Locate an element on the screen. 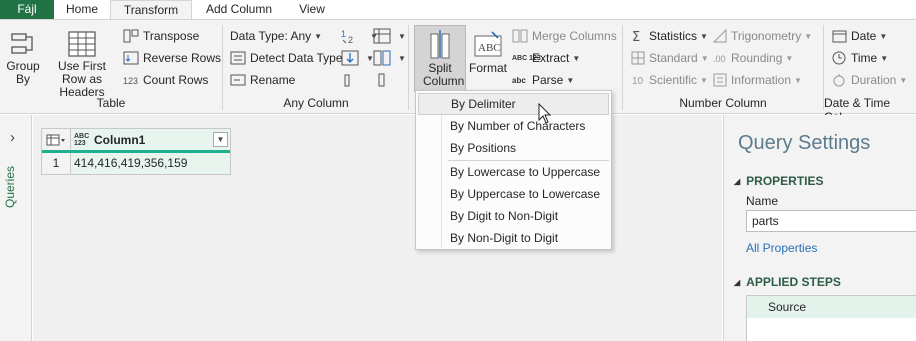 This screenshot has height=341, width=916. query-name-input is located at coordinates (831, 221).